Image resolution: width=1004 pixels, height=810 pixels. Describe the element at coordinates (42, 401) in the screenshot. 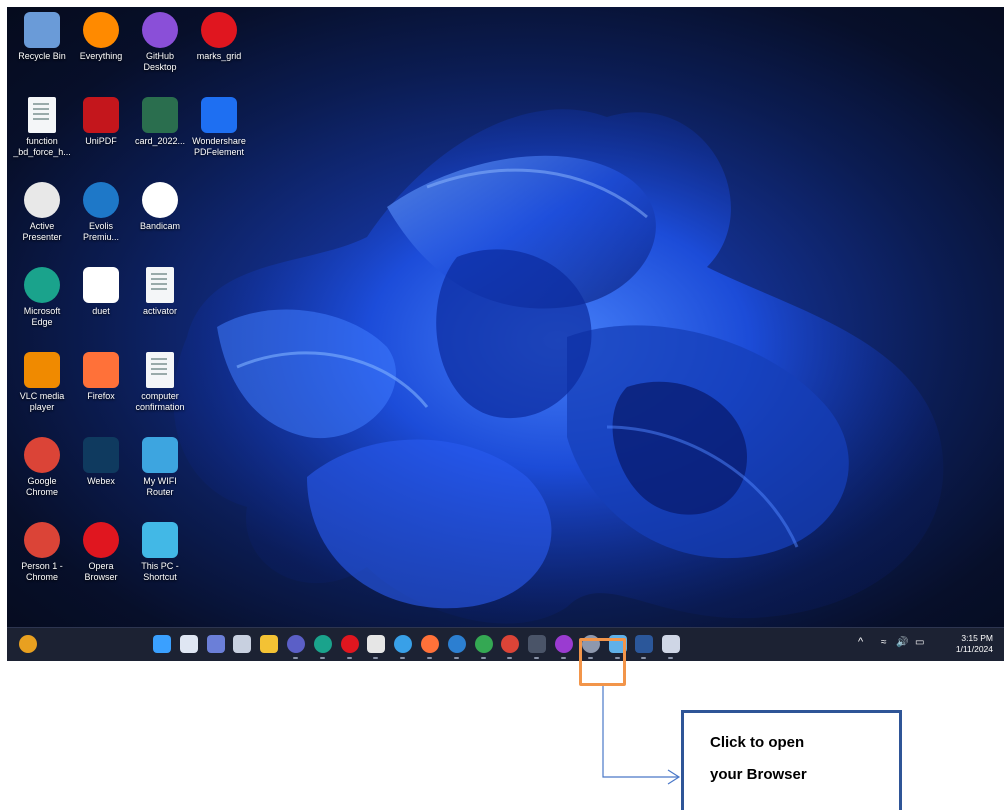

I see `desktop-icon-label: VLC media player` at that location.